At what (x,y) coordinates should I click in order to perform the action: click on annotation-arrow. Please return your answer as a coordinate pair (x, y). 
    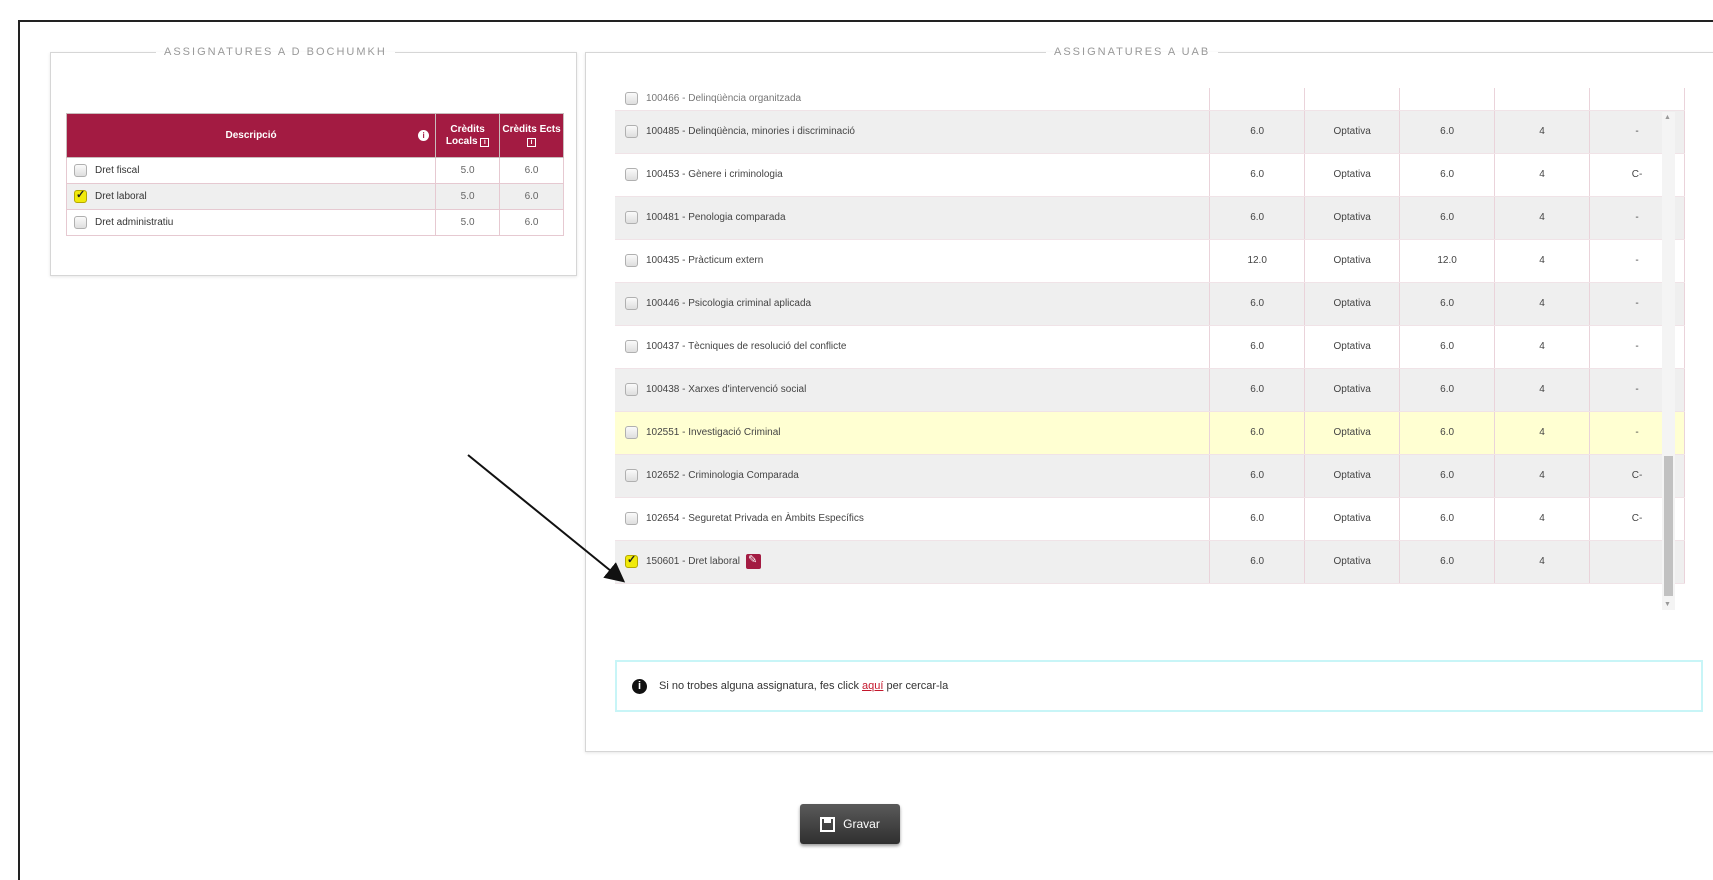
    Looking at the image, I should click on (546, 518).